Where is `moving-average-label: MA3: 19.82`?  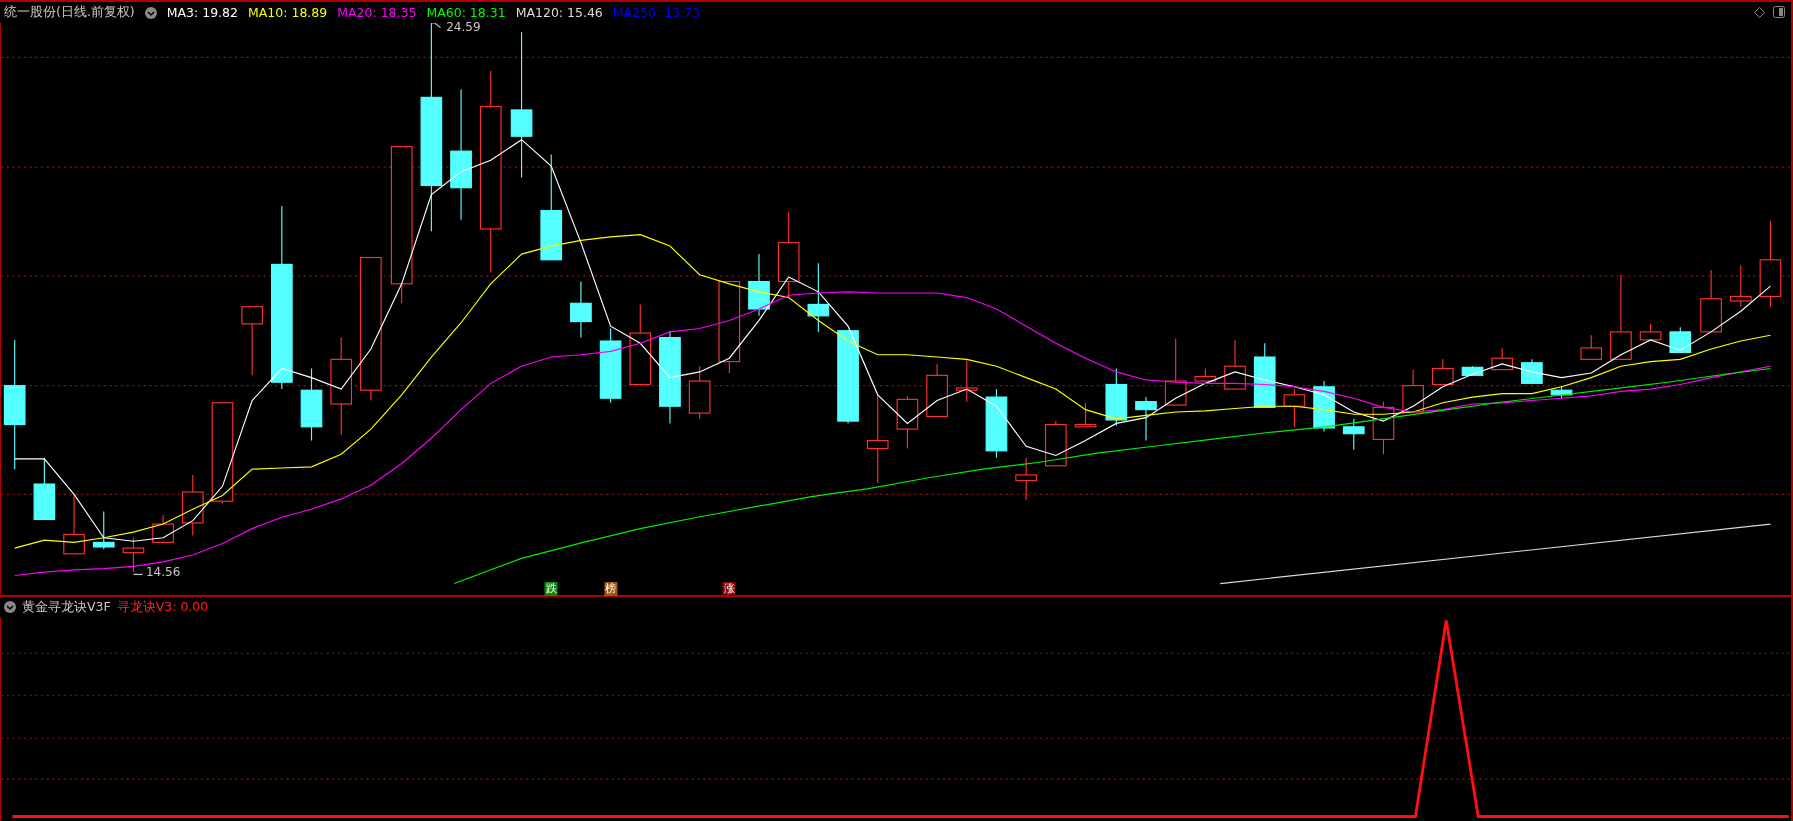
moving-average-label: MA3: 19.82 is located at coordinates (202, 12).